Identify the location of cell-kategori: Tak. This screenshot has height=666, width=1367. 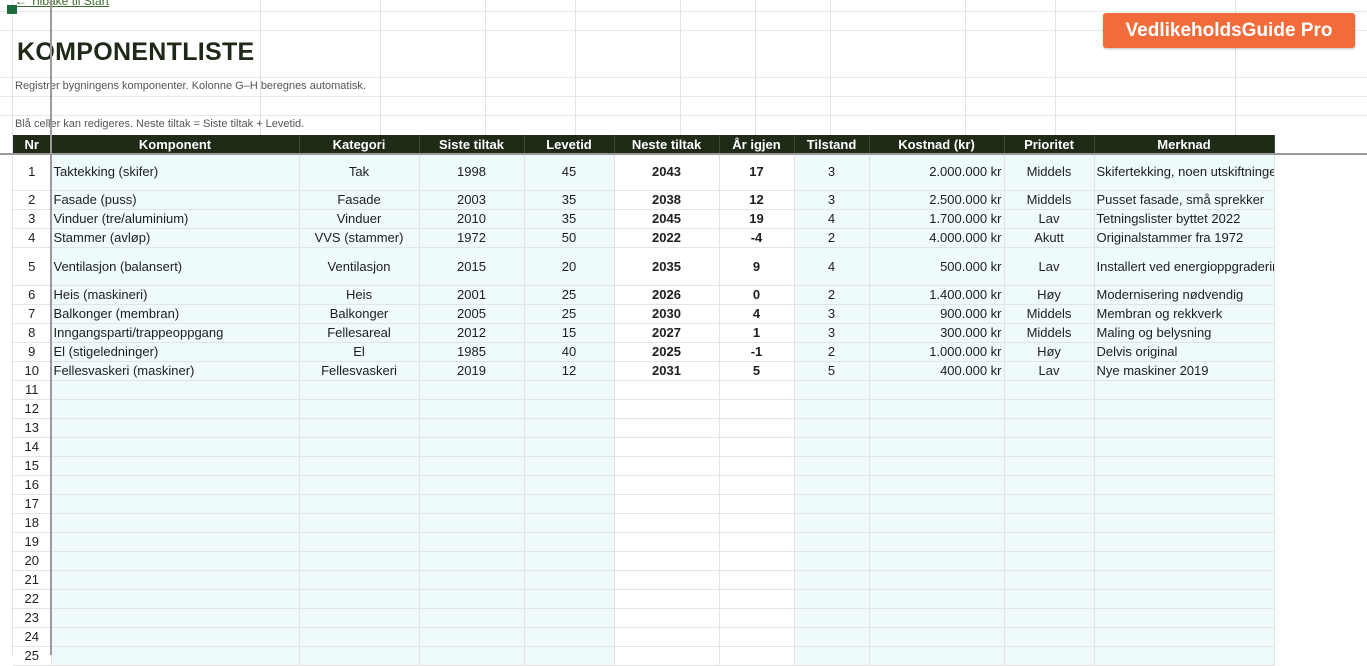
(359, 172).